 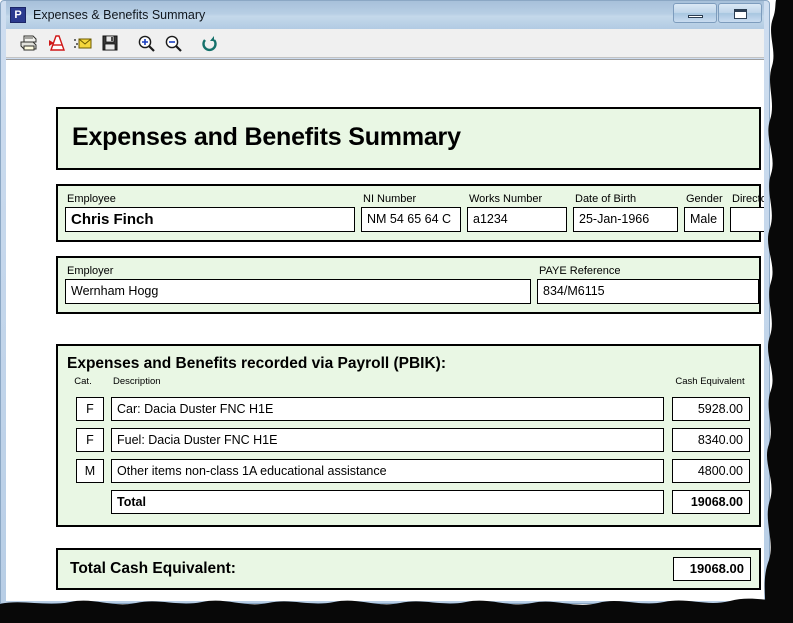 I want to click on email-icon, so click(x=83, y=43).